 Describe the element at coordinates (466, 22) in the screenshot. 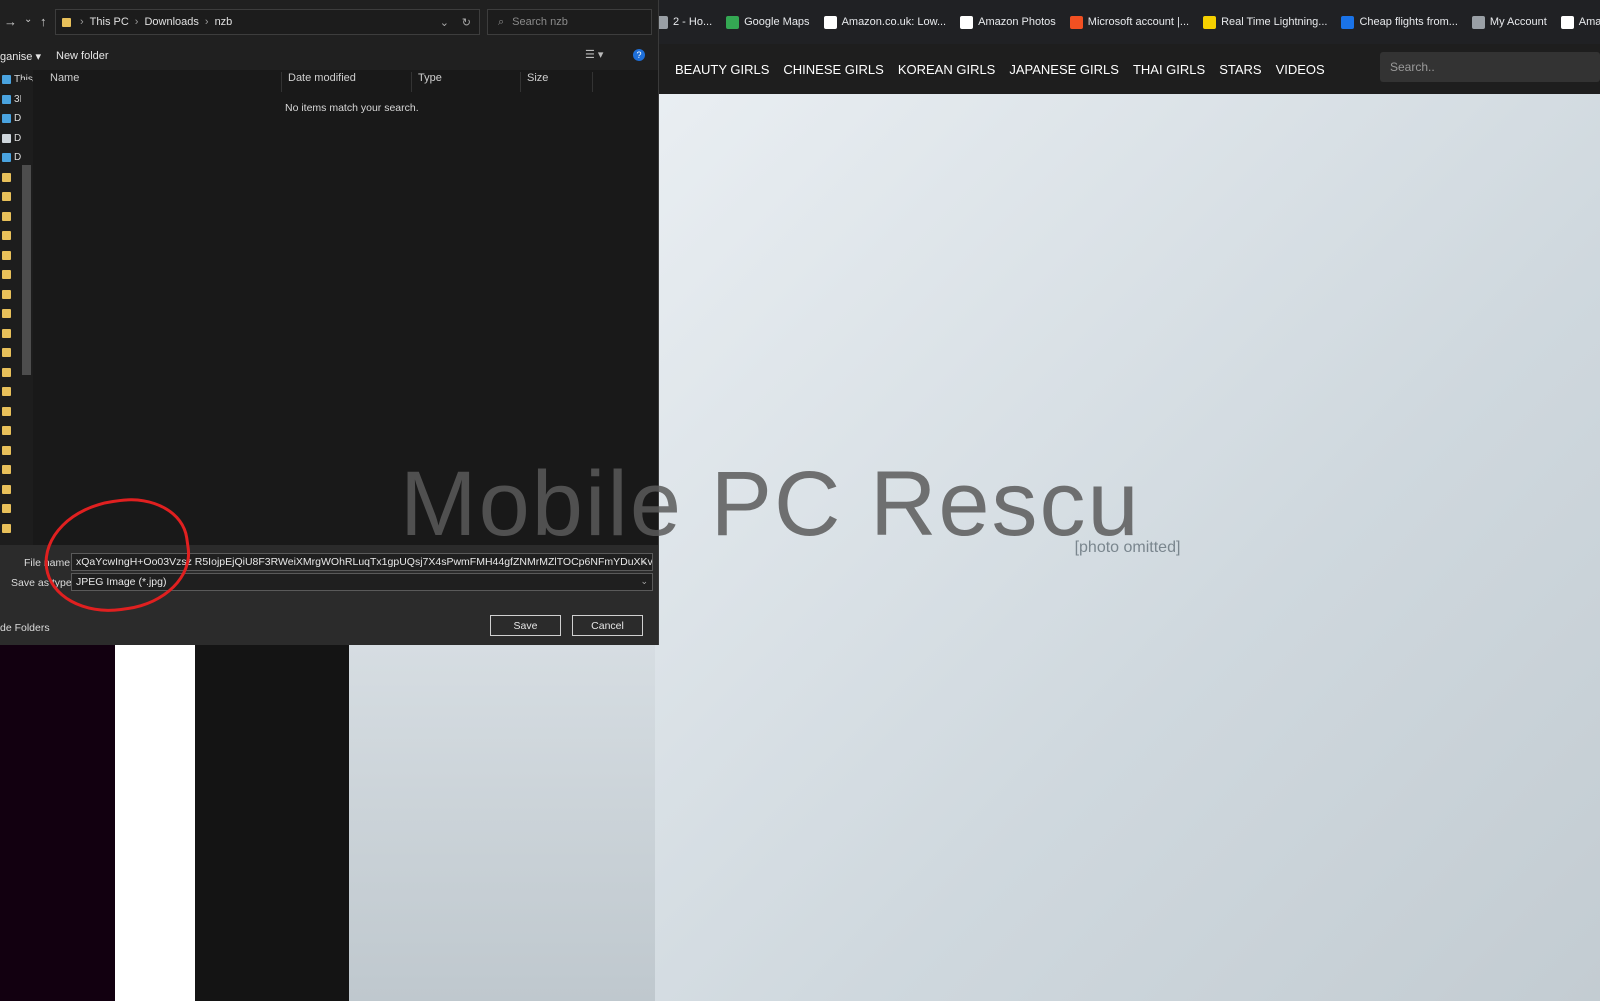

I see `refresh-icon: ↻` at that location.